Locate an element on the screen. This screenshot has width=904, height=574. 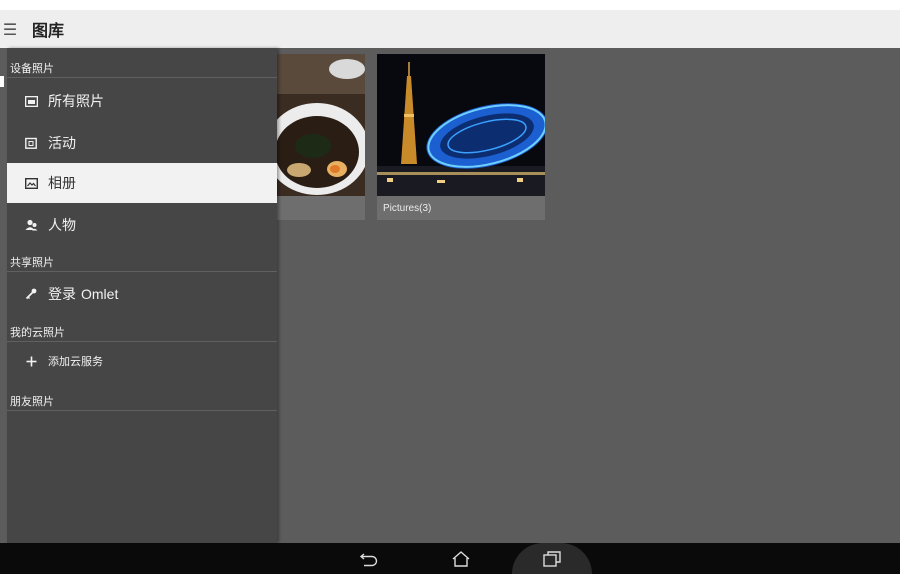
drawer-item-label: 活动 is located at coordinates (62, 144).